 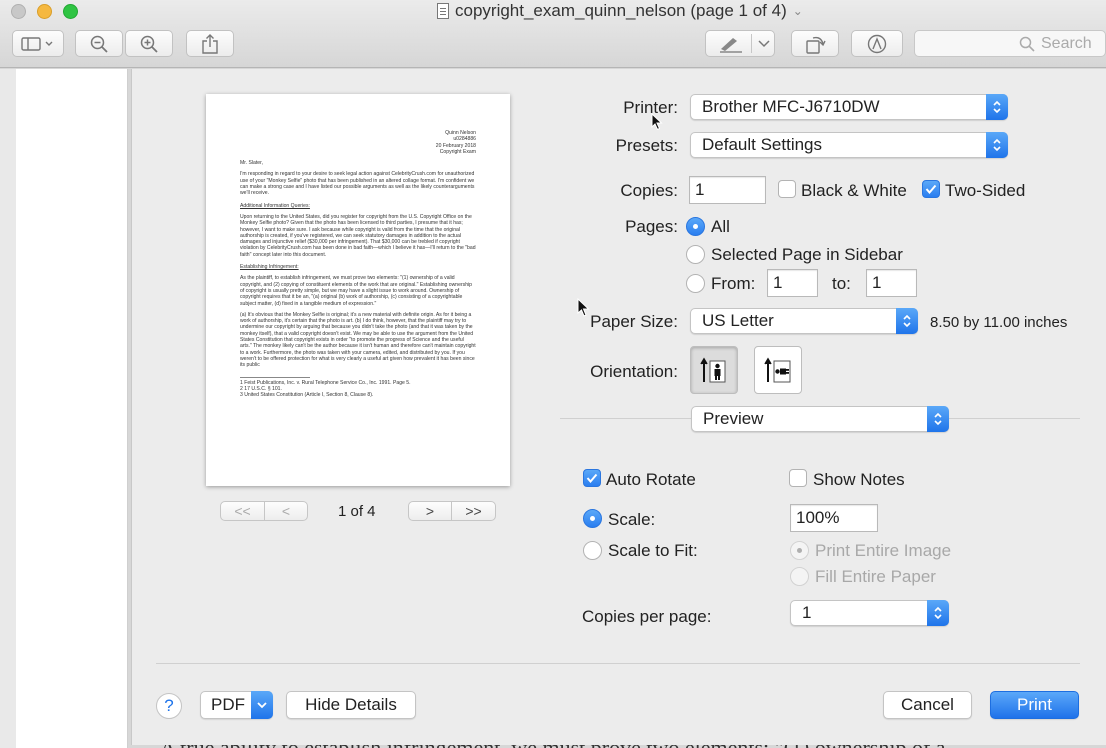 What do you see at coordinates (927, 705) in the screenshot?
I see `cancel-button: Cancel` at bounding box center [927, 705].